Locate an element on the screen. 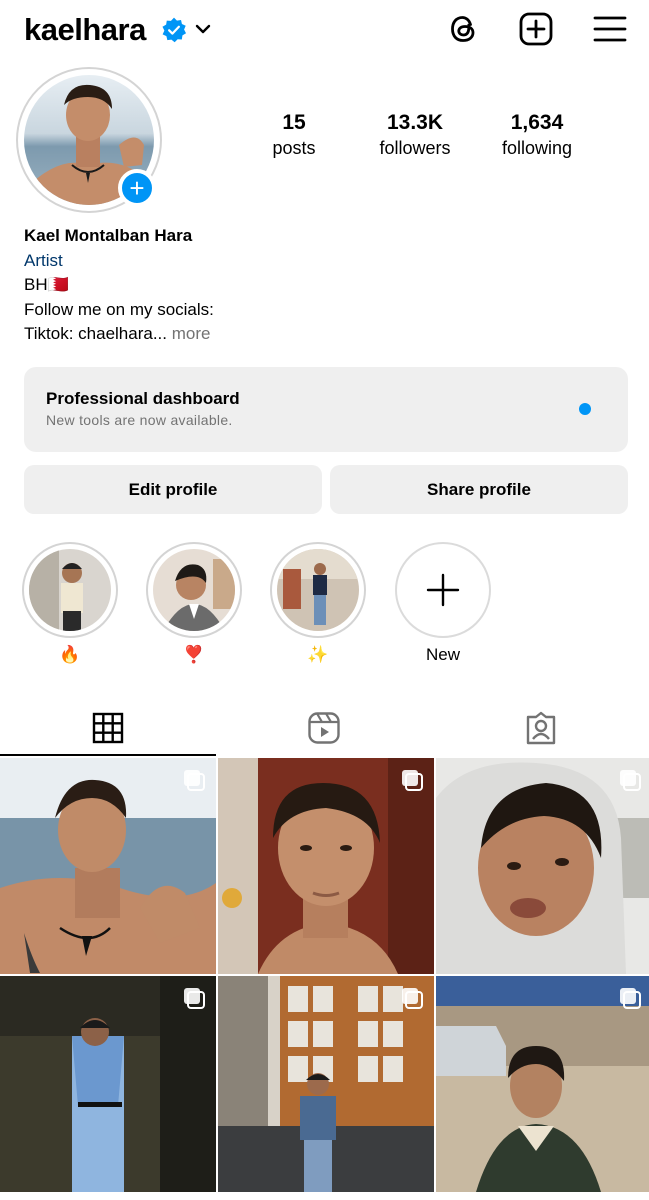 The width and height of the screenshot is (649, 1200). bio-text: BH is located at coordinates (36, 284).